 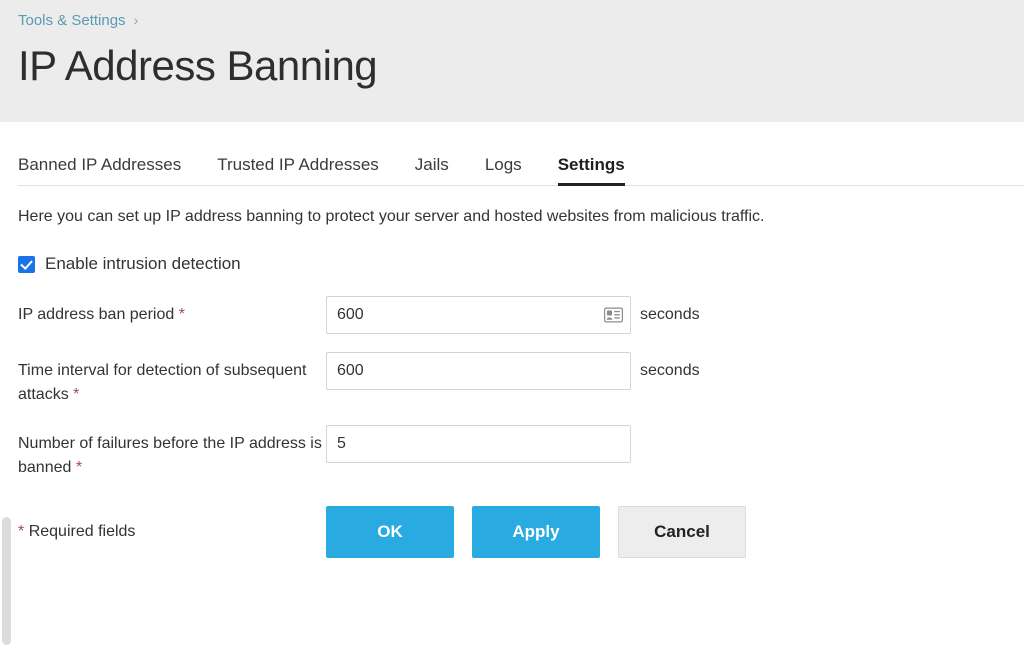 What do you see at coordinates (96, 314) in the screenshot?
I see `label-text: IP address ban period` at bounding box center [96, 314].